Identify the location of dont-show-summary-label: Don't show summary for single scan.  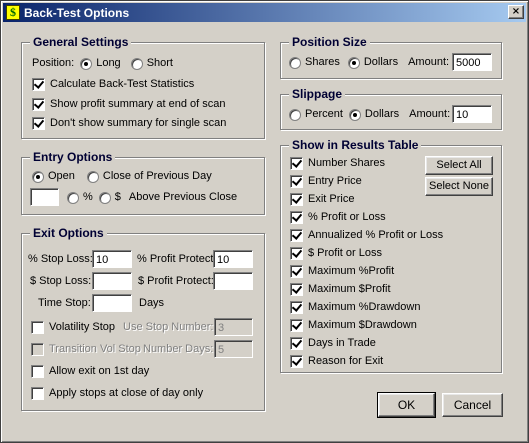
(138, 123).